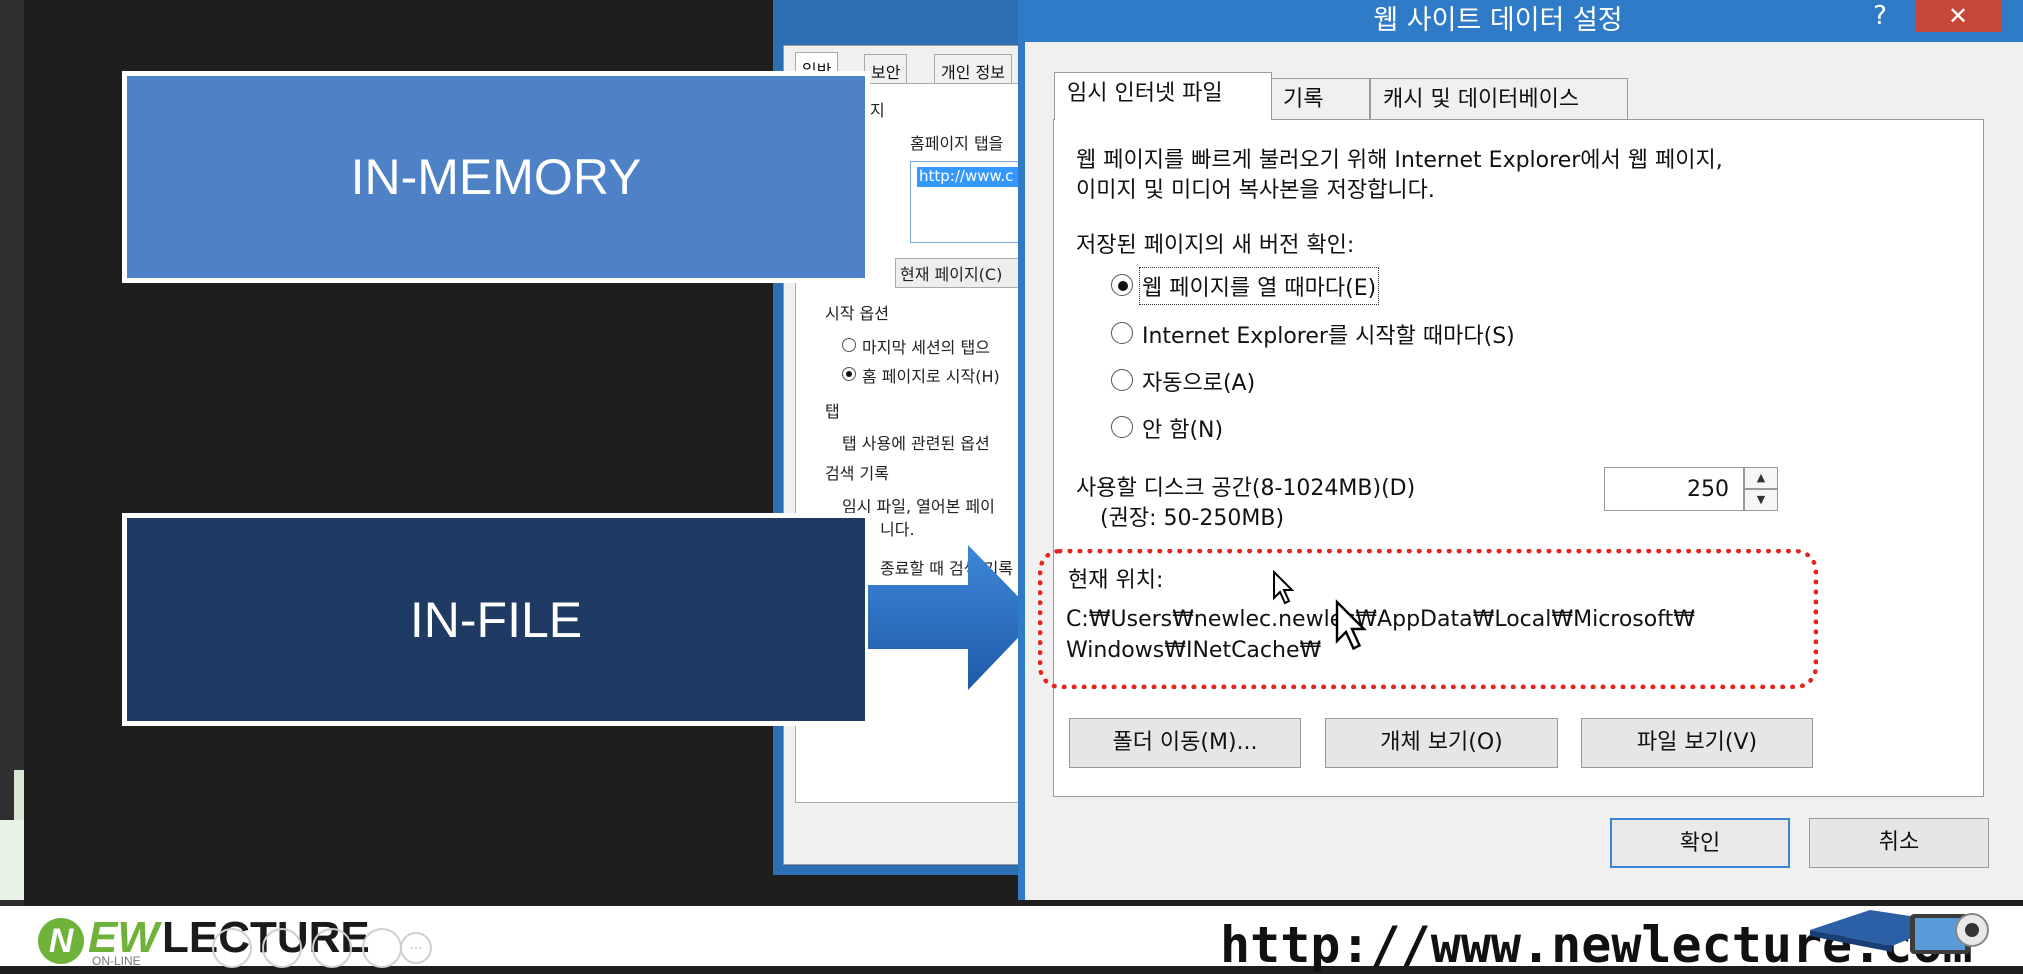 The image size is (2023, 974). Describe the element at coordinates (12, 860) in the screenshot. I see `left-edge-mint` at that location.